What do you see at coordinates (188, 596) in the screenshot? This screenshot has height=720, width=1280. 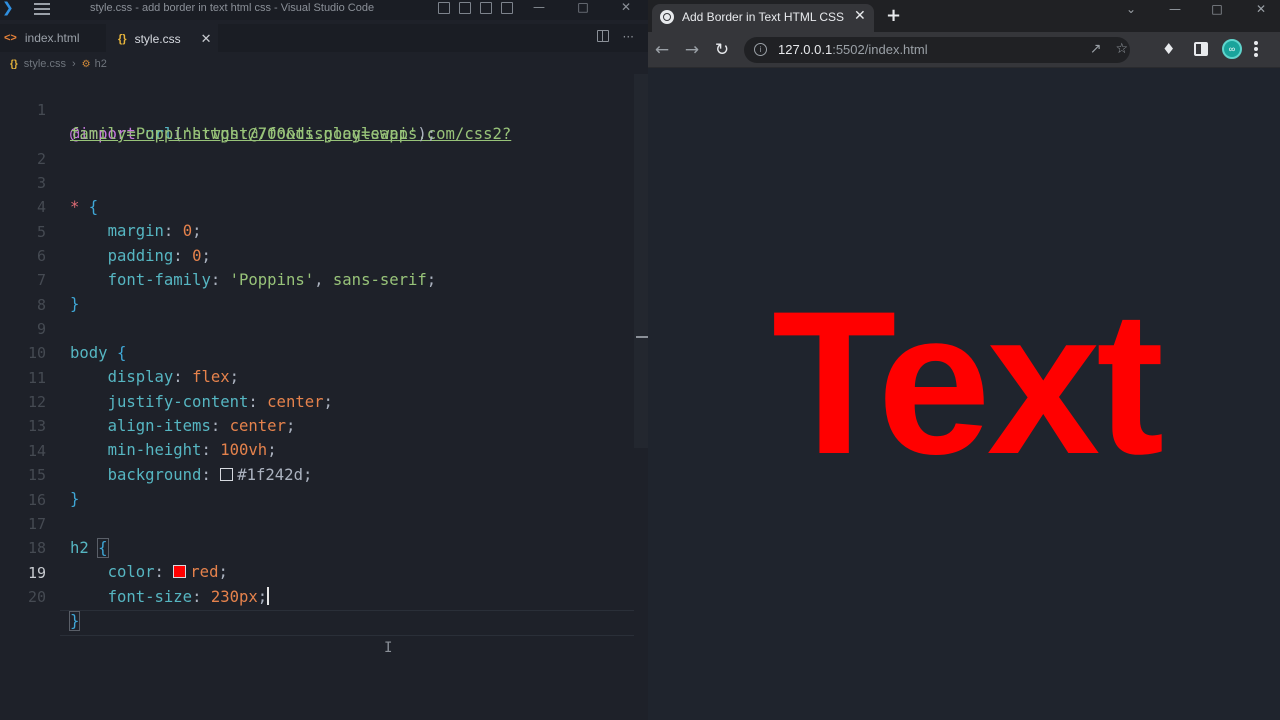 I see `code-text: font-size: 230px;` at bounding box center [188, 596].